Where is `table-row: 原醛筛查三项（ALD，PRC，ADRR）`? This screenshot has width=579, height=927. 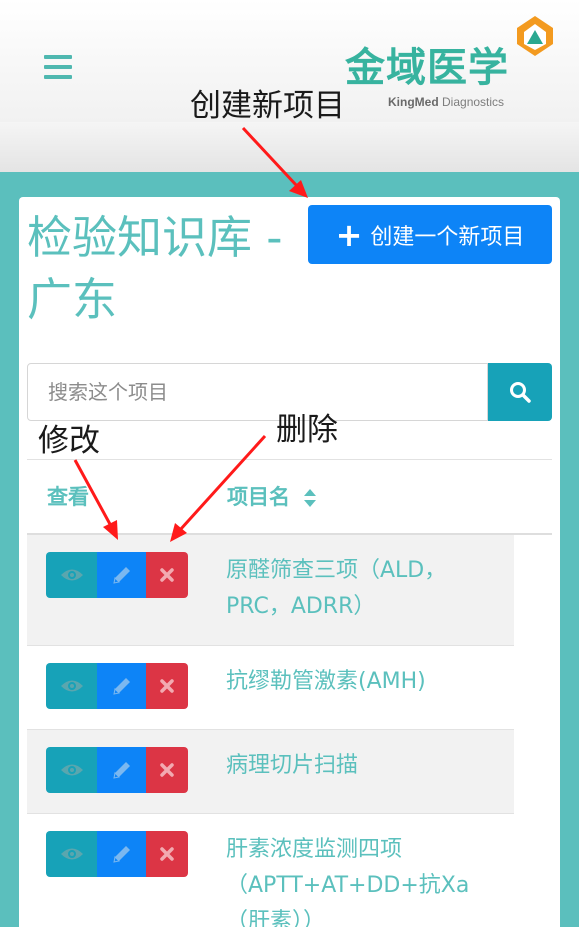
table-row: 原醛筛查三项（ALD，PRC，ADRR） is located at coordinates (270, 590).